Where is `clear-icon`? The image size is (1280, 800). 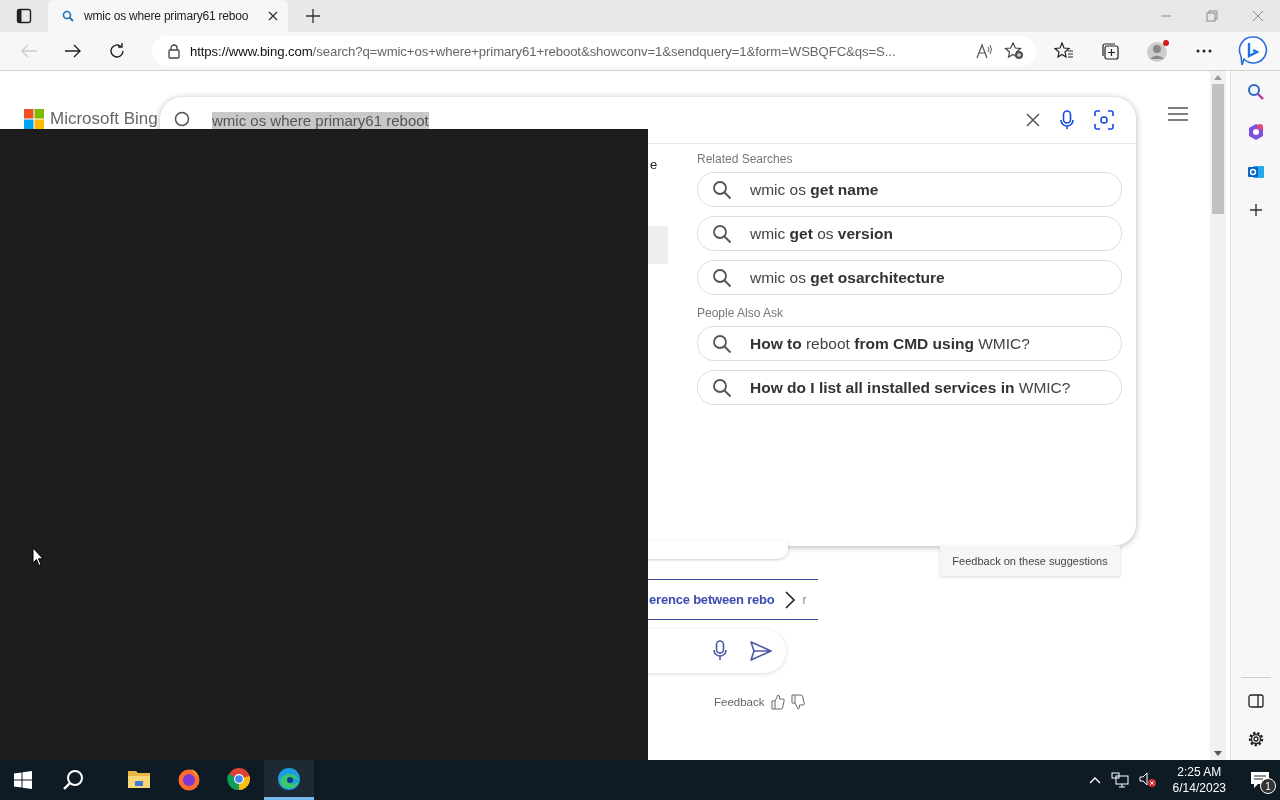
clear-icon is located at coordinates (1033, 120).